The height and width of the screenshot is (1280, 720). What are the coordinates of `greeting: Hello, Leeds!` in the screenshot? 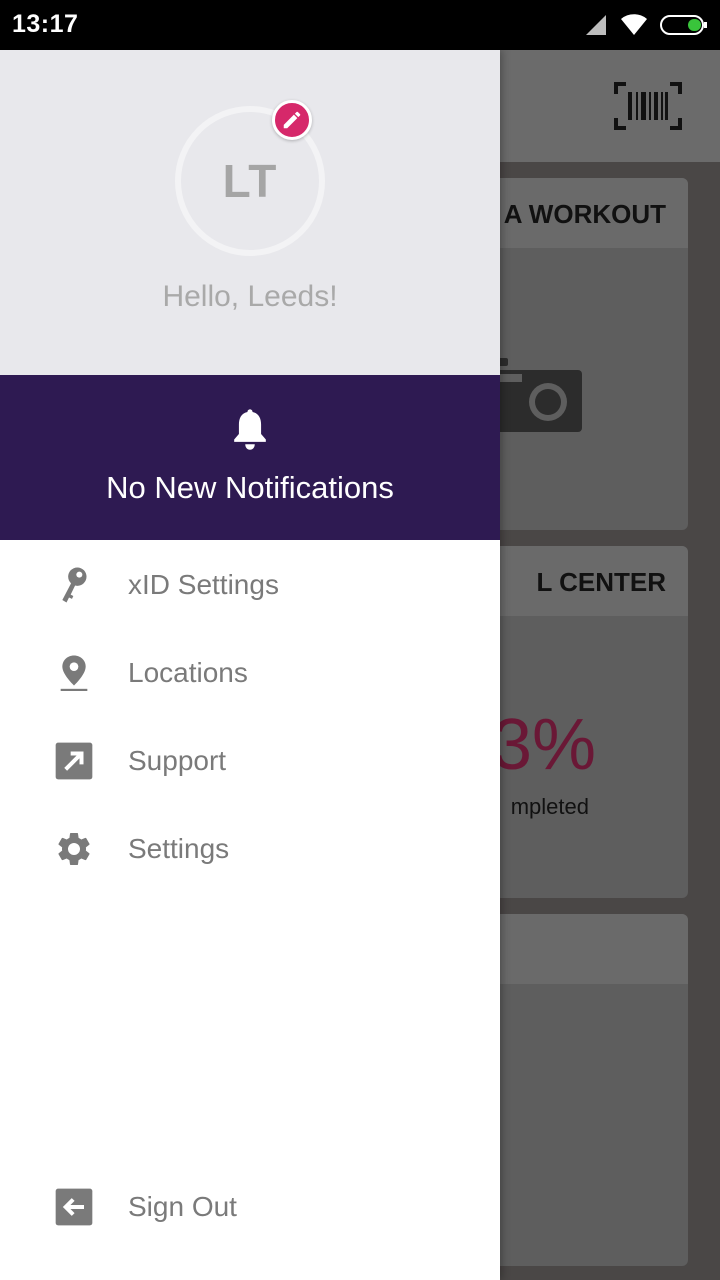 It's located at (250, 296).